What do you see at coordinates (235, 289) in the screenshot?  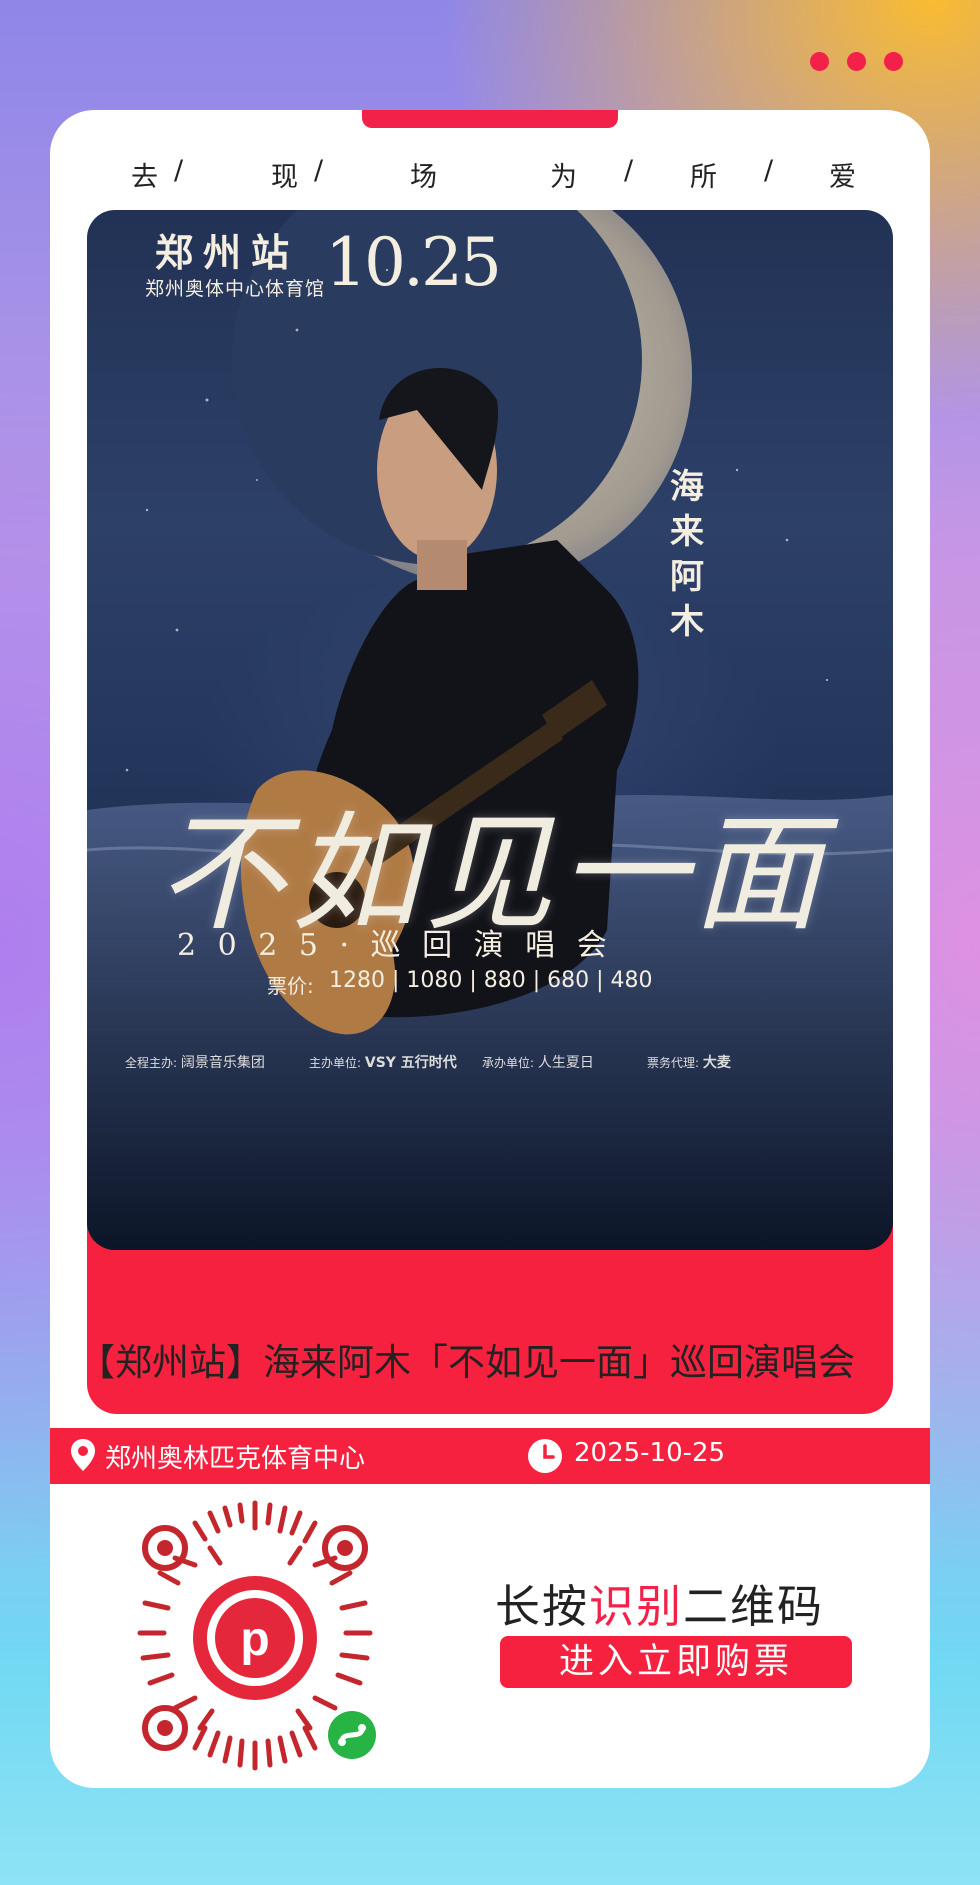 I see `poster-venue: 郑州奥体中心体育馆` at bounding box center [235, 289].